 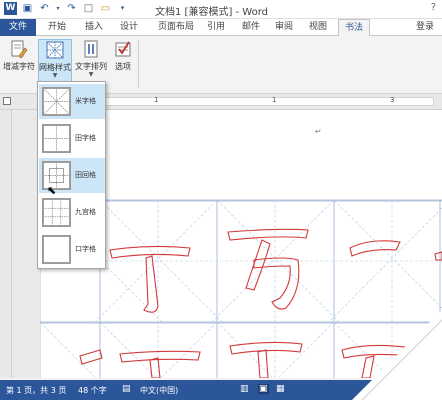 What do you see at coordinates (7, 101) in the screenshot?
I see `ruler-corner-icon` at bounding box center [7, 101].